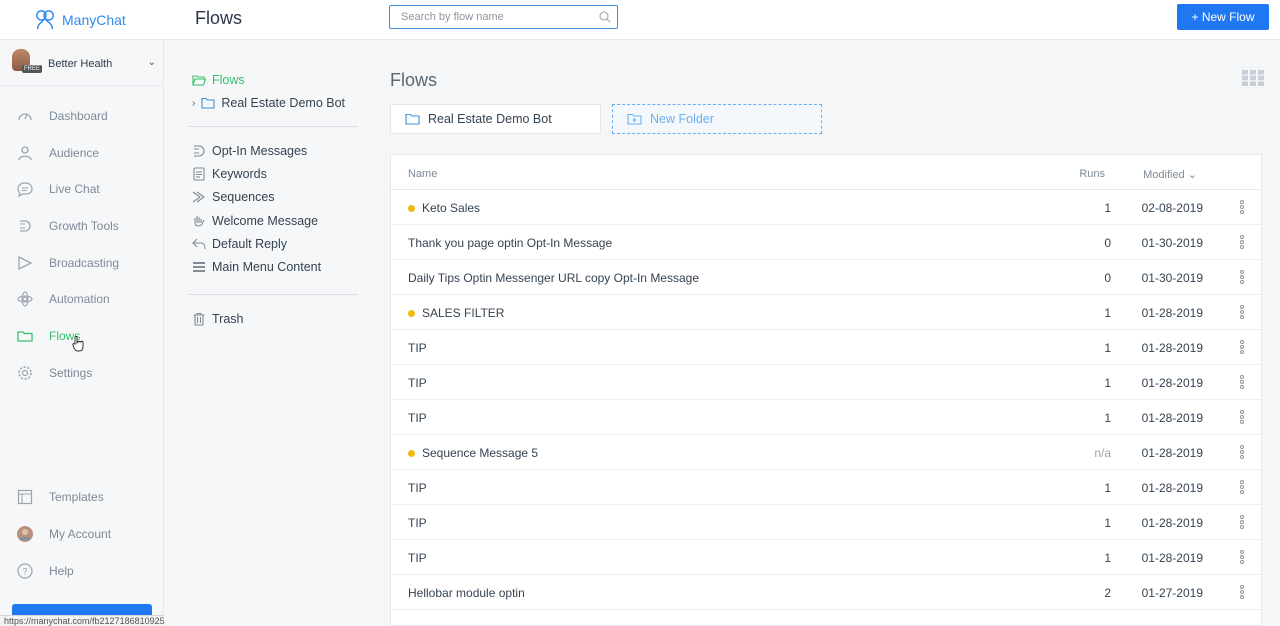 The height and width of the screenshot is (626, 1280). I want to click on search-icon, so click(605, 17).